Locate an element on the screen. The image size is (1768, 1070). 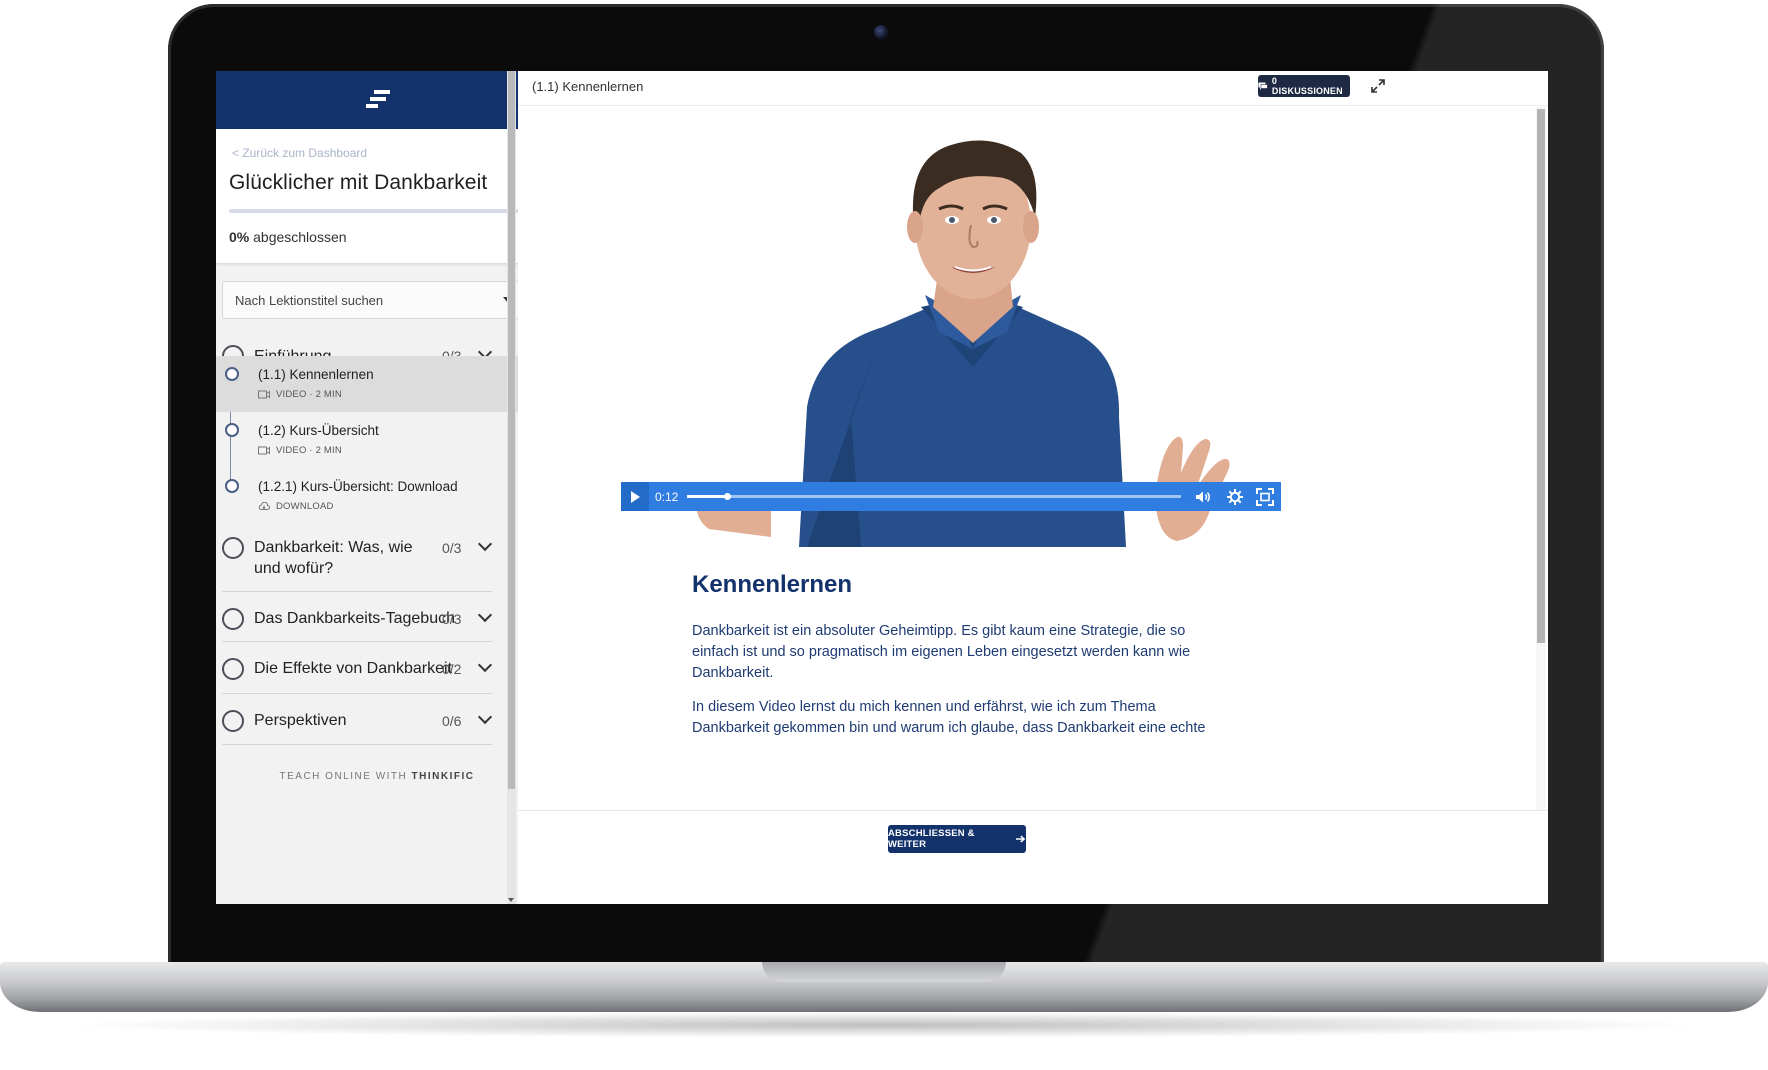
lesson-title: (1.2.1) Kurs-Übersicht: Download is located at coordinates (358, 486).